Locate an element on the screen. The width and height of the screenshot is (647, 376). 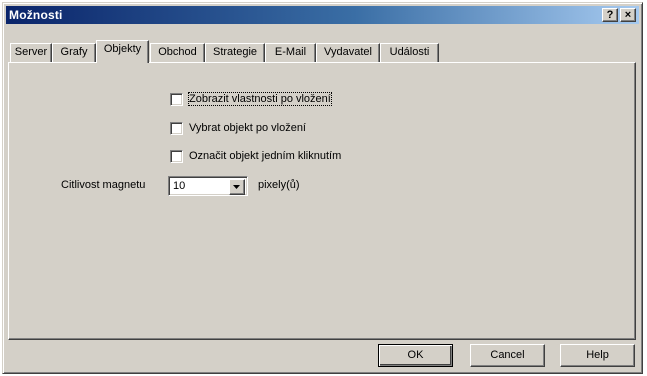
tab-grafy: Grafy is located at coordinates (74, 52).